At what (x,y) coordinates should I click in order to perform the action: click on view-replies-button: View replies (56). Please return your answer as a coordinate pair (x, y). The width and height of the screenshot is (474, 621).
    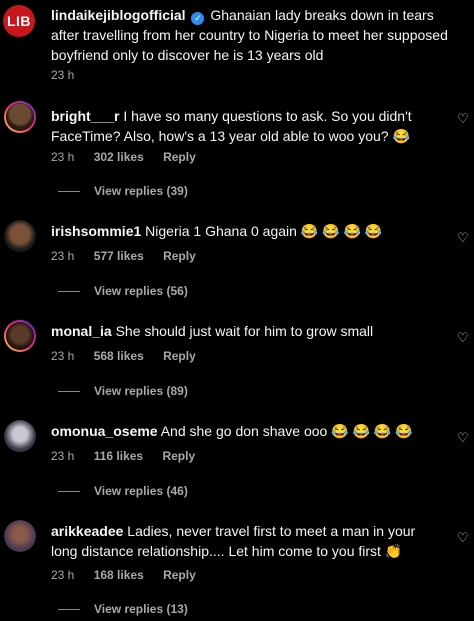
    Looking at the image, I should click on (123, 291).